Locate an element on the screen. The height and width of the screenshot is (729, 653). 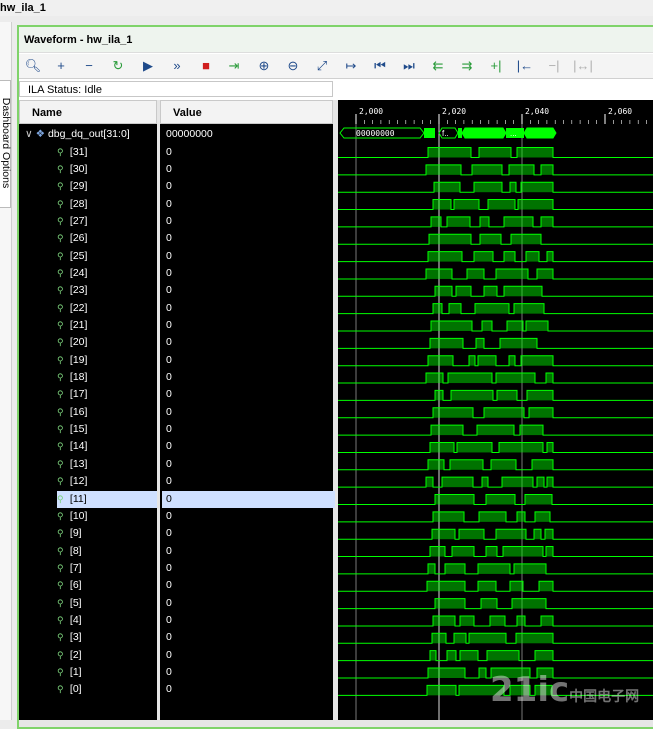
signal-name: [20] is located at coordinates (77, 342).